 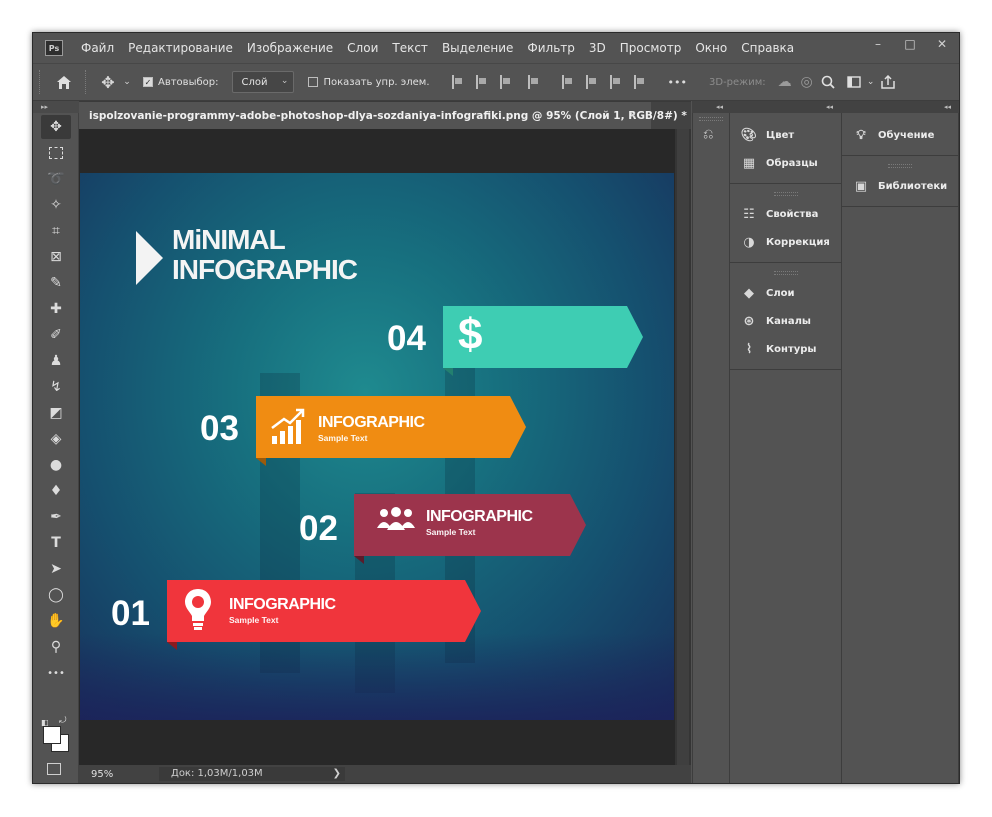 I want to click on menu-3d: 3D, so click(x=597, y=48).